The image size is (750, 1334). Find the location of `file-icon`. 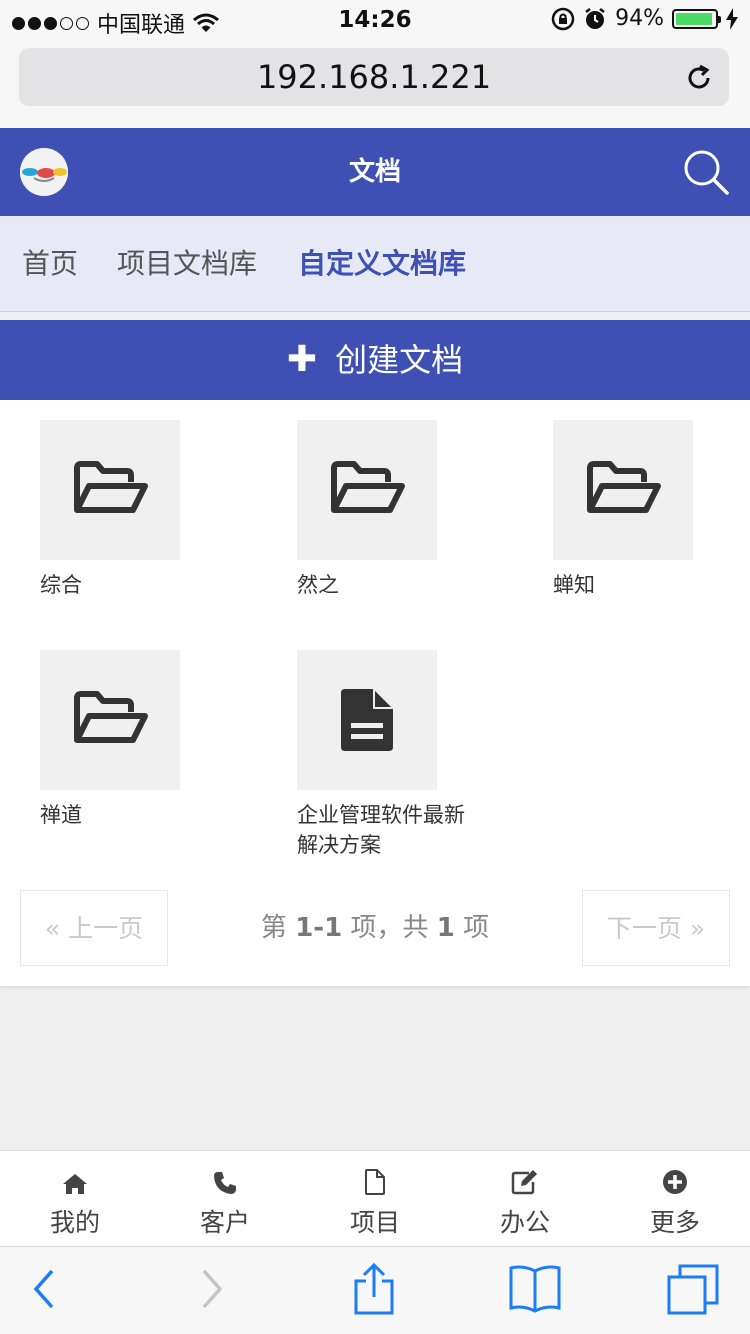

file-icon is located at coordinates (375, 1182).